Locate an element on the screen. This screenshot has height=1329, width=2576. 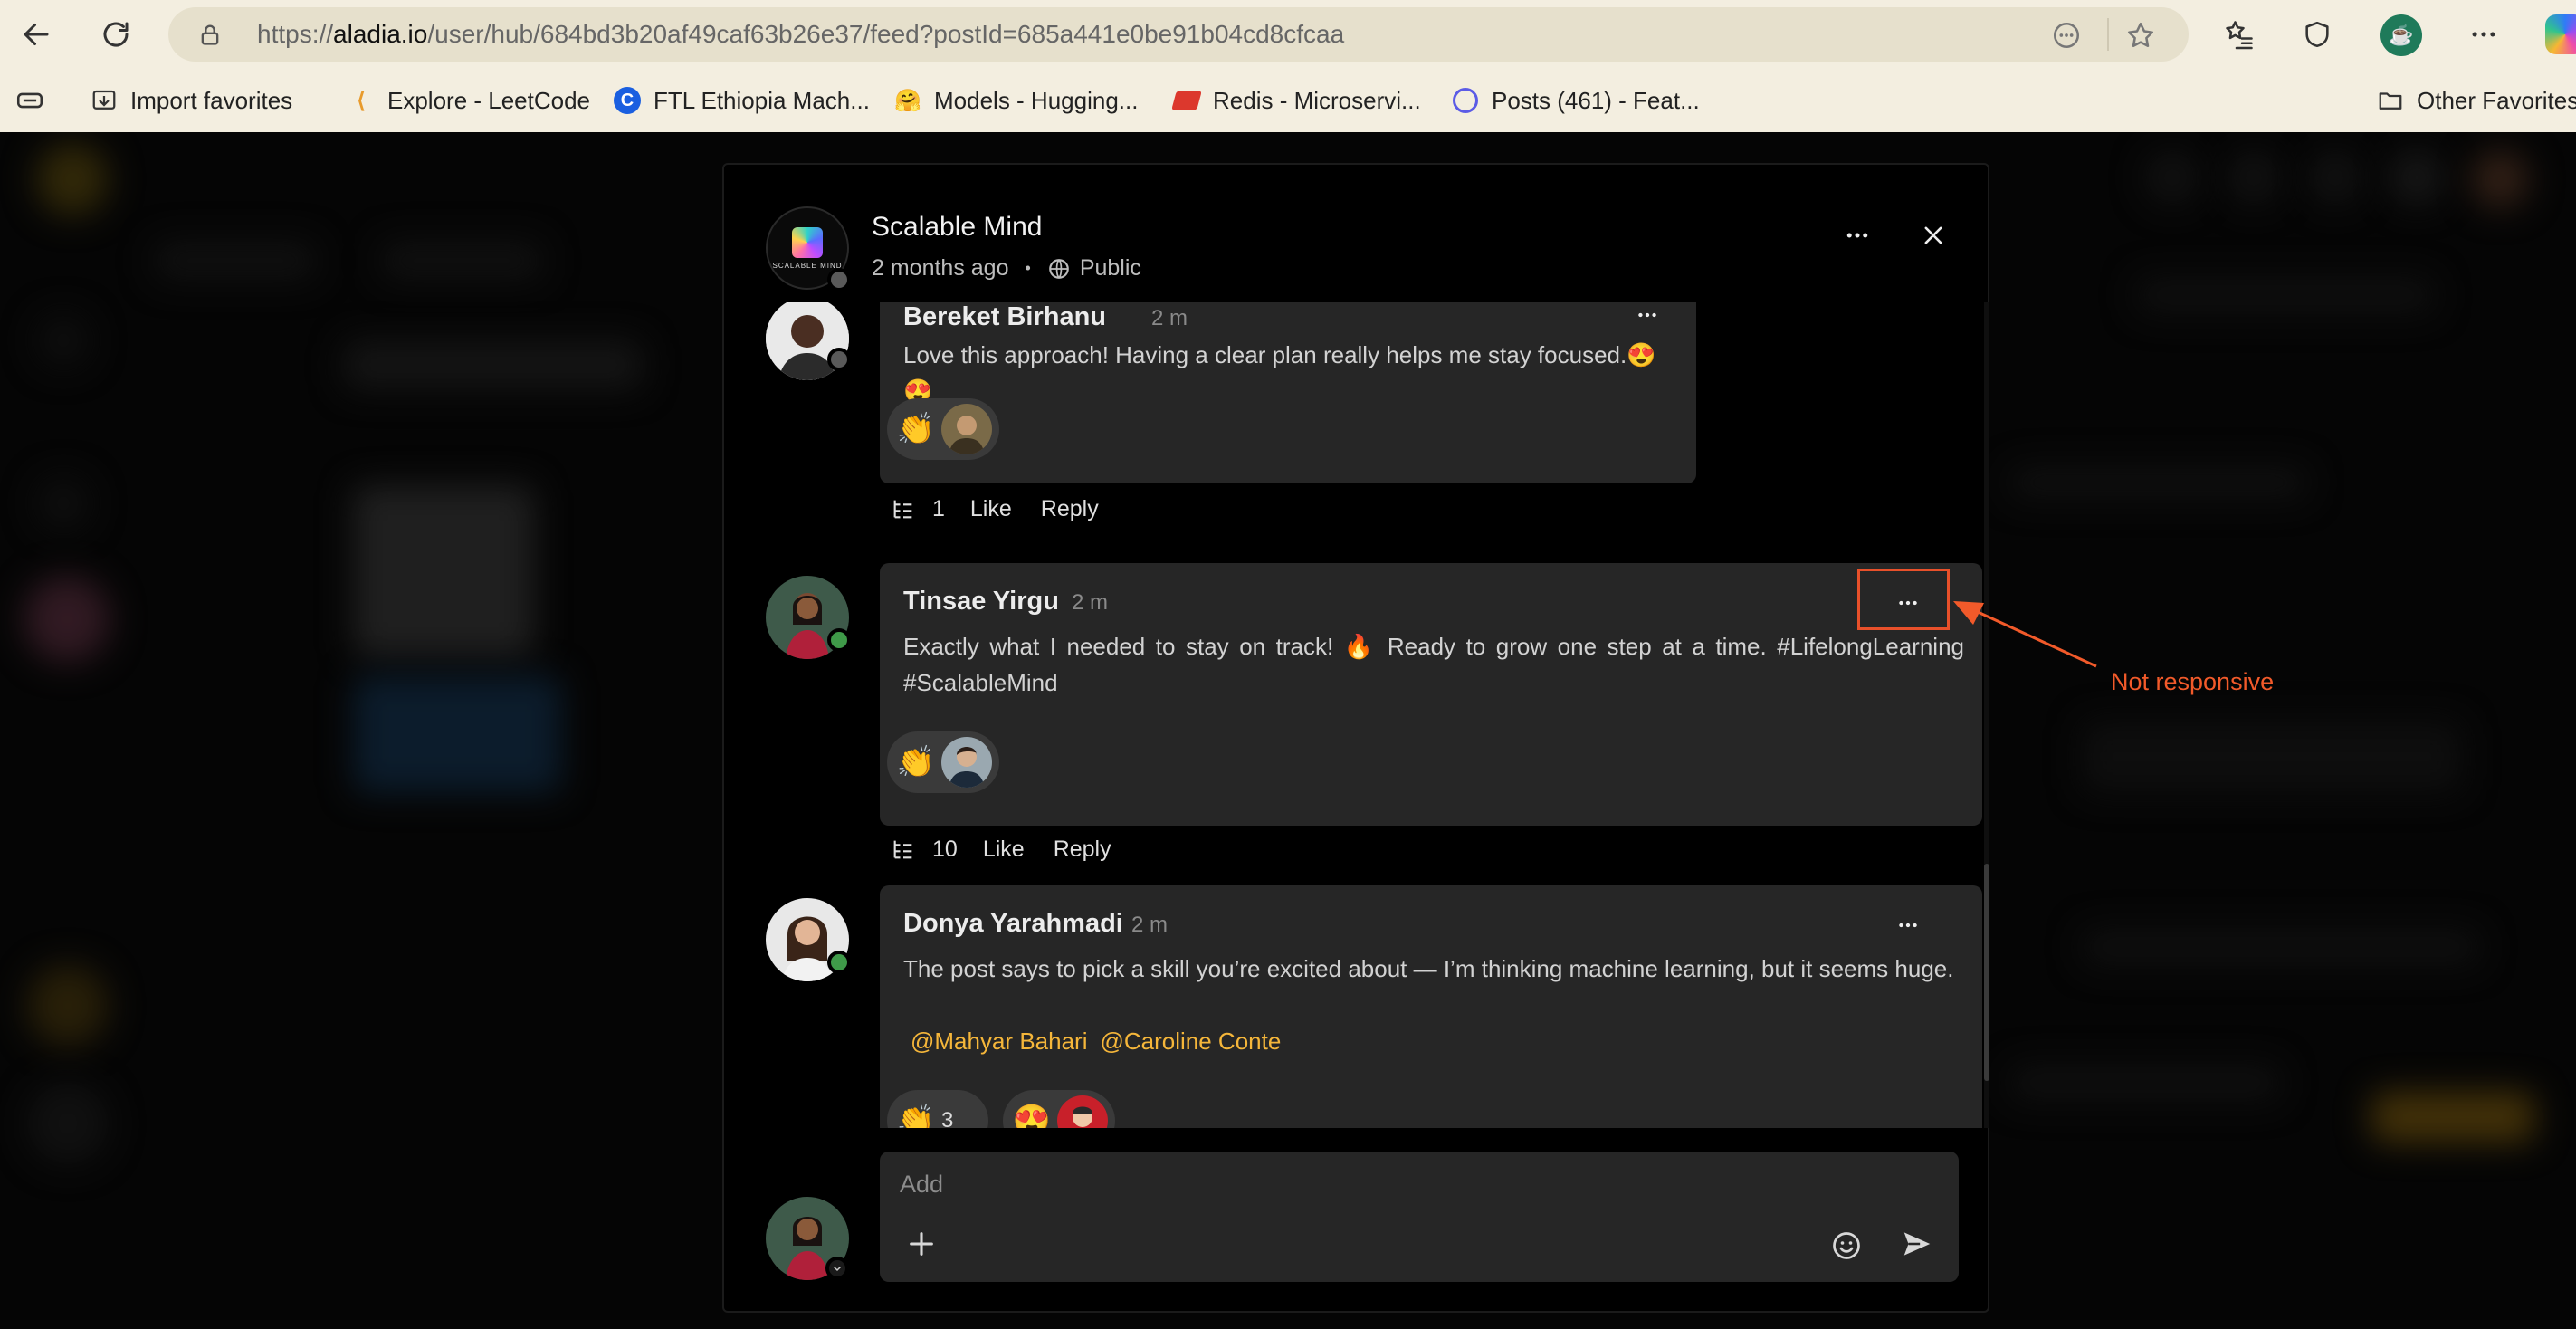
lock-icon is located at coordinates (210, 37).